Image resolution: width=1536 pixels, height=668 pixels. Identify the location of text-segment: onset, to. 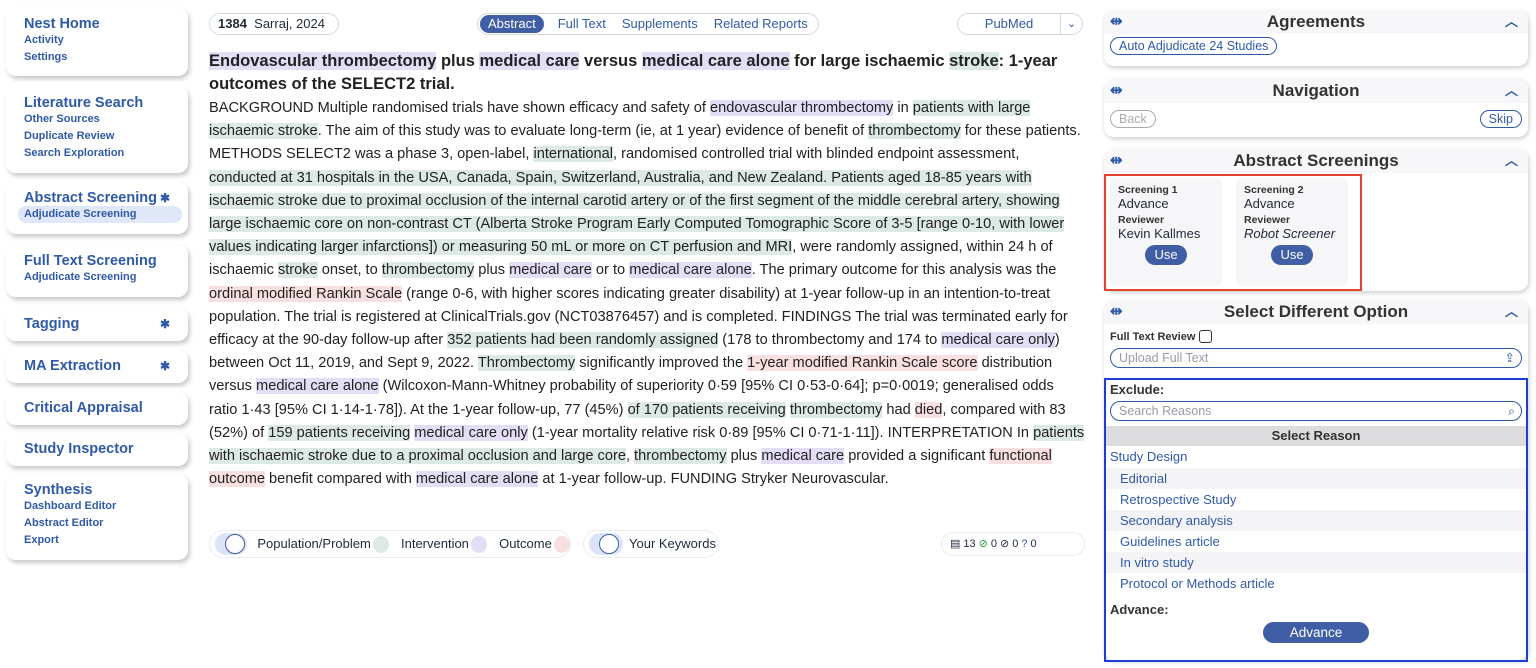
(349, 270).